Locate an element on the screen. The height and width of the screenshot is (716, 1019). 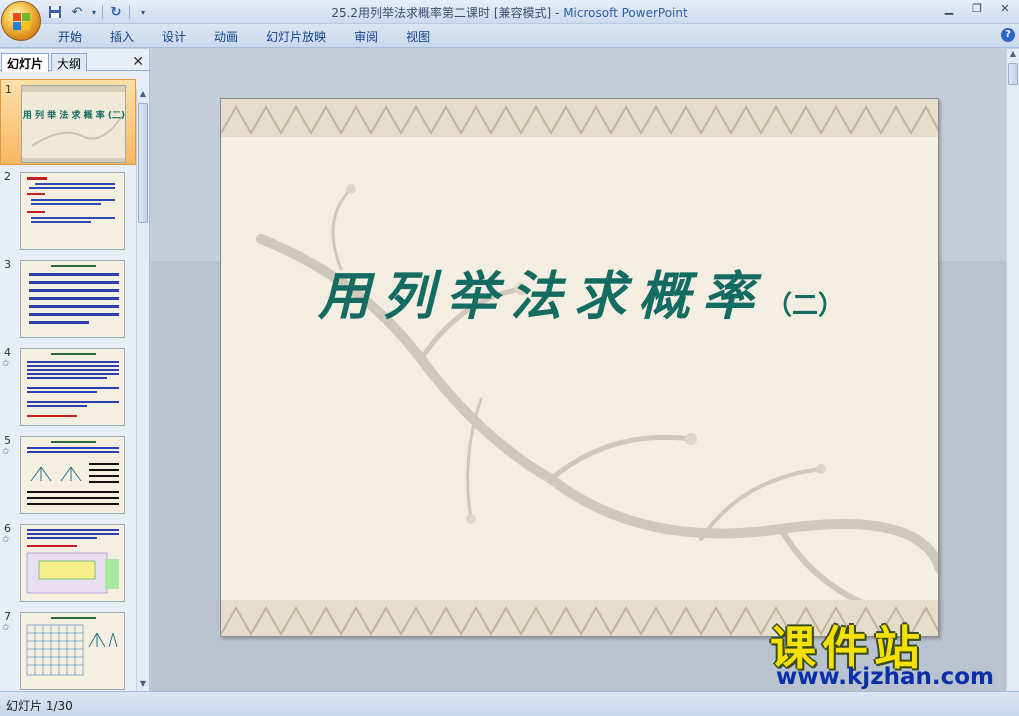
window-controls: ▁ ❐ ✕ is located at coordinates (977, 10).